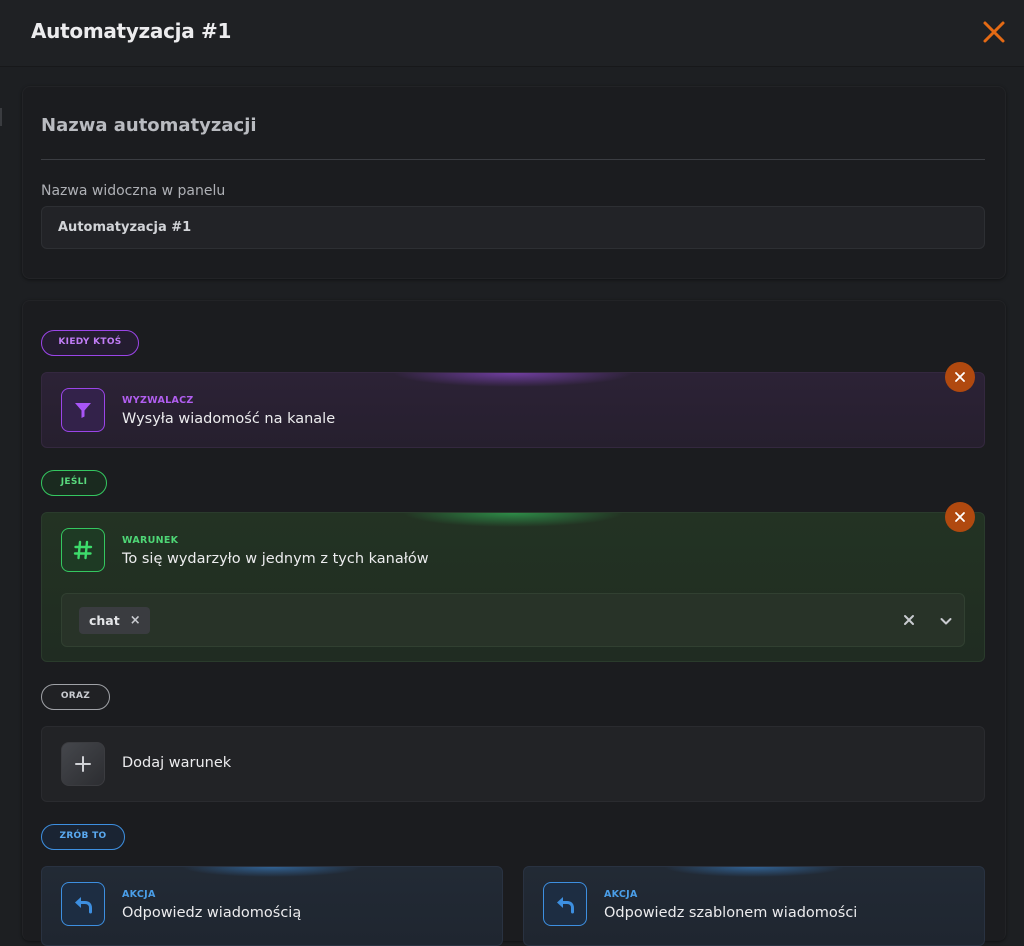 The height and width of the screenshot is (946, 1024). What do you see at coordinates (83, 764) in the screenshot?
I see `plus-icon` at bounding box center [83, 764].